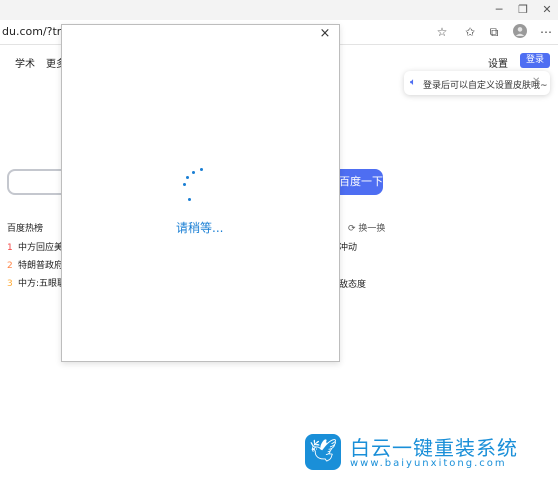  Describe the element at coordinates (41, 266) in the screenshot. I see `hot-text: 特朗普政府` at that location.